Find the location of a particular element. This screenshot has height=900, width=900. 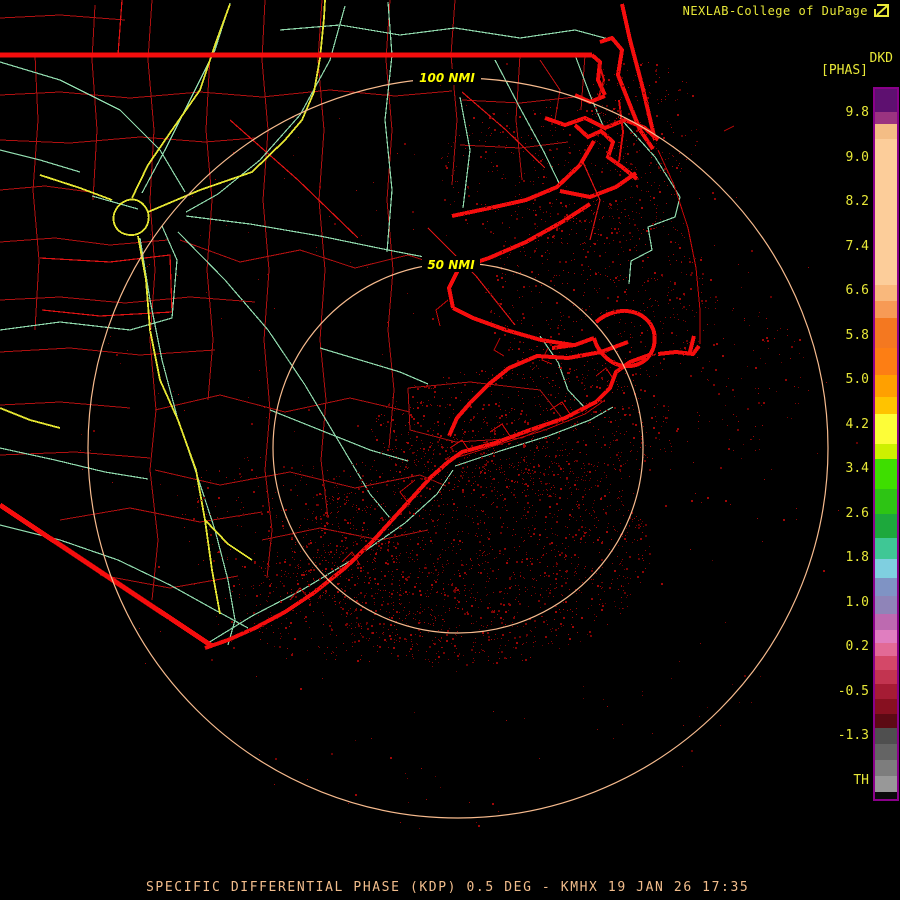

svg-text: 100 NMI is located at coordinates (447, 78).